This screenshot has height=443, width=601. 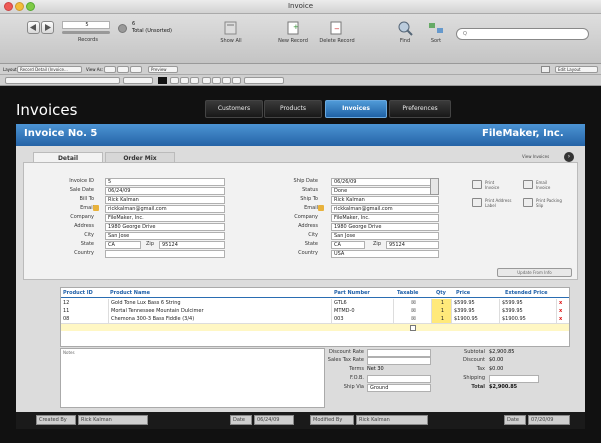 I want to click on cell-part-number: 003, so click(x=363, y=319).